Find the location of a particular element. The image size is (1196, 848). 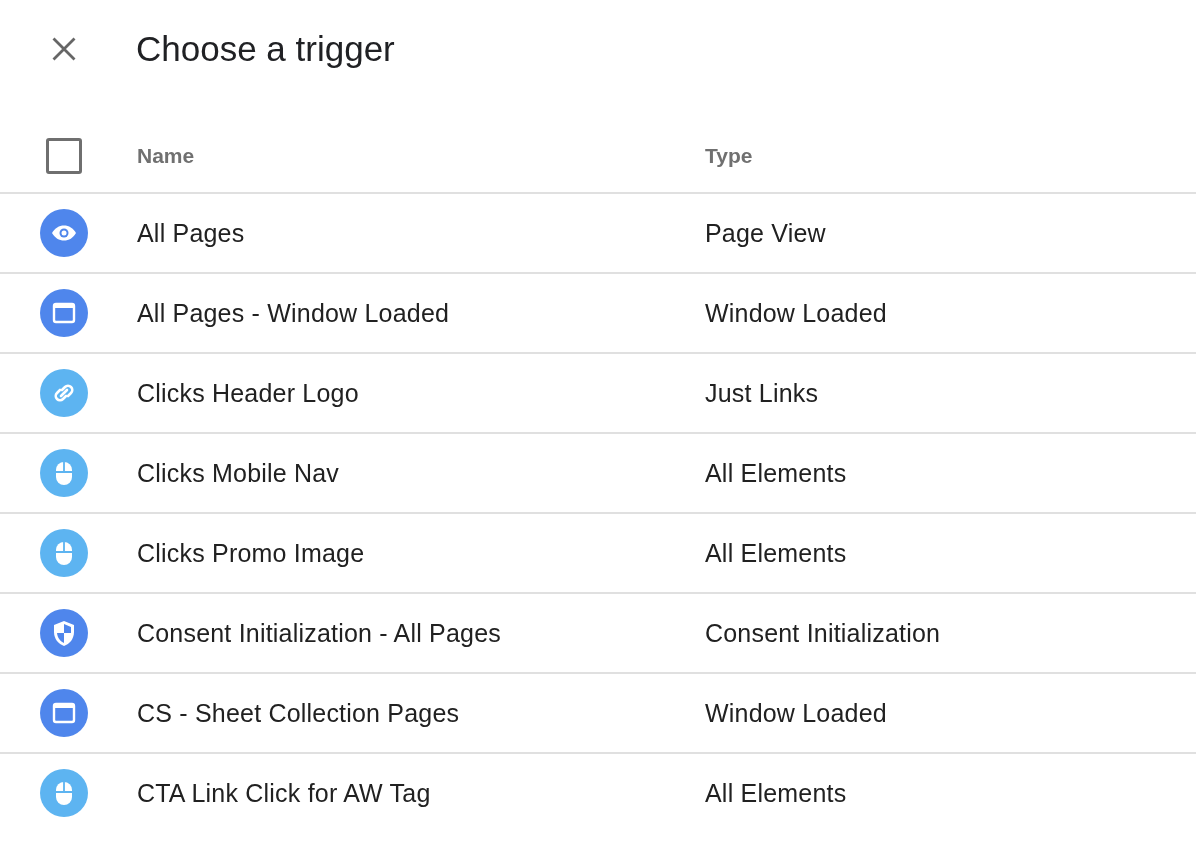

trigger-type: Consent Initialization is located at coordinates (823, 632).